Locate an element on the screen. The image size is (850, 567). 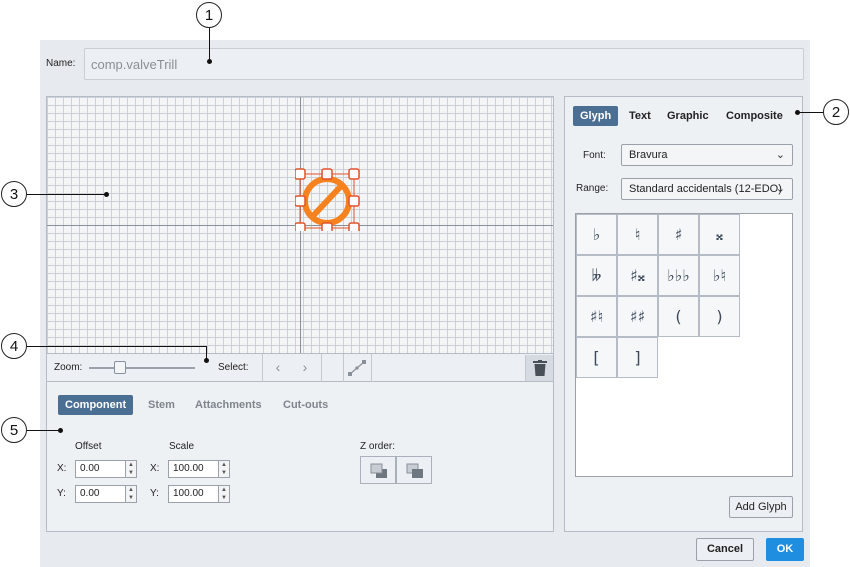
glyph-double-flat: 𝄫 is located at coordinates (596, 275).